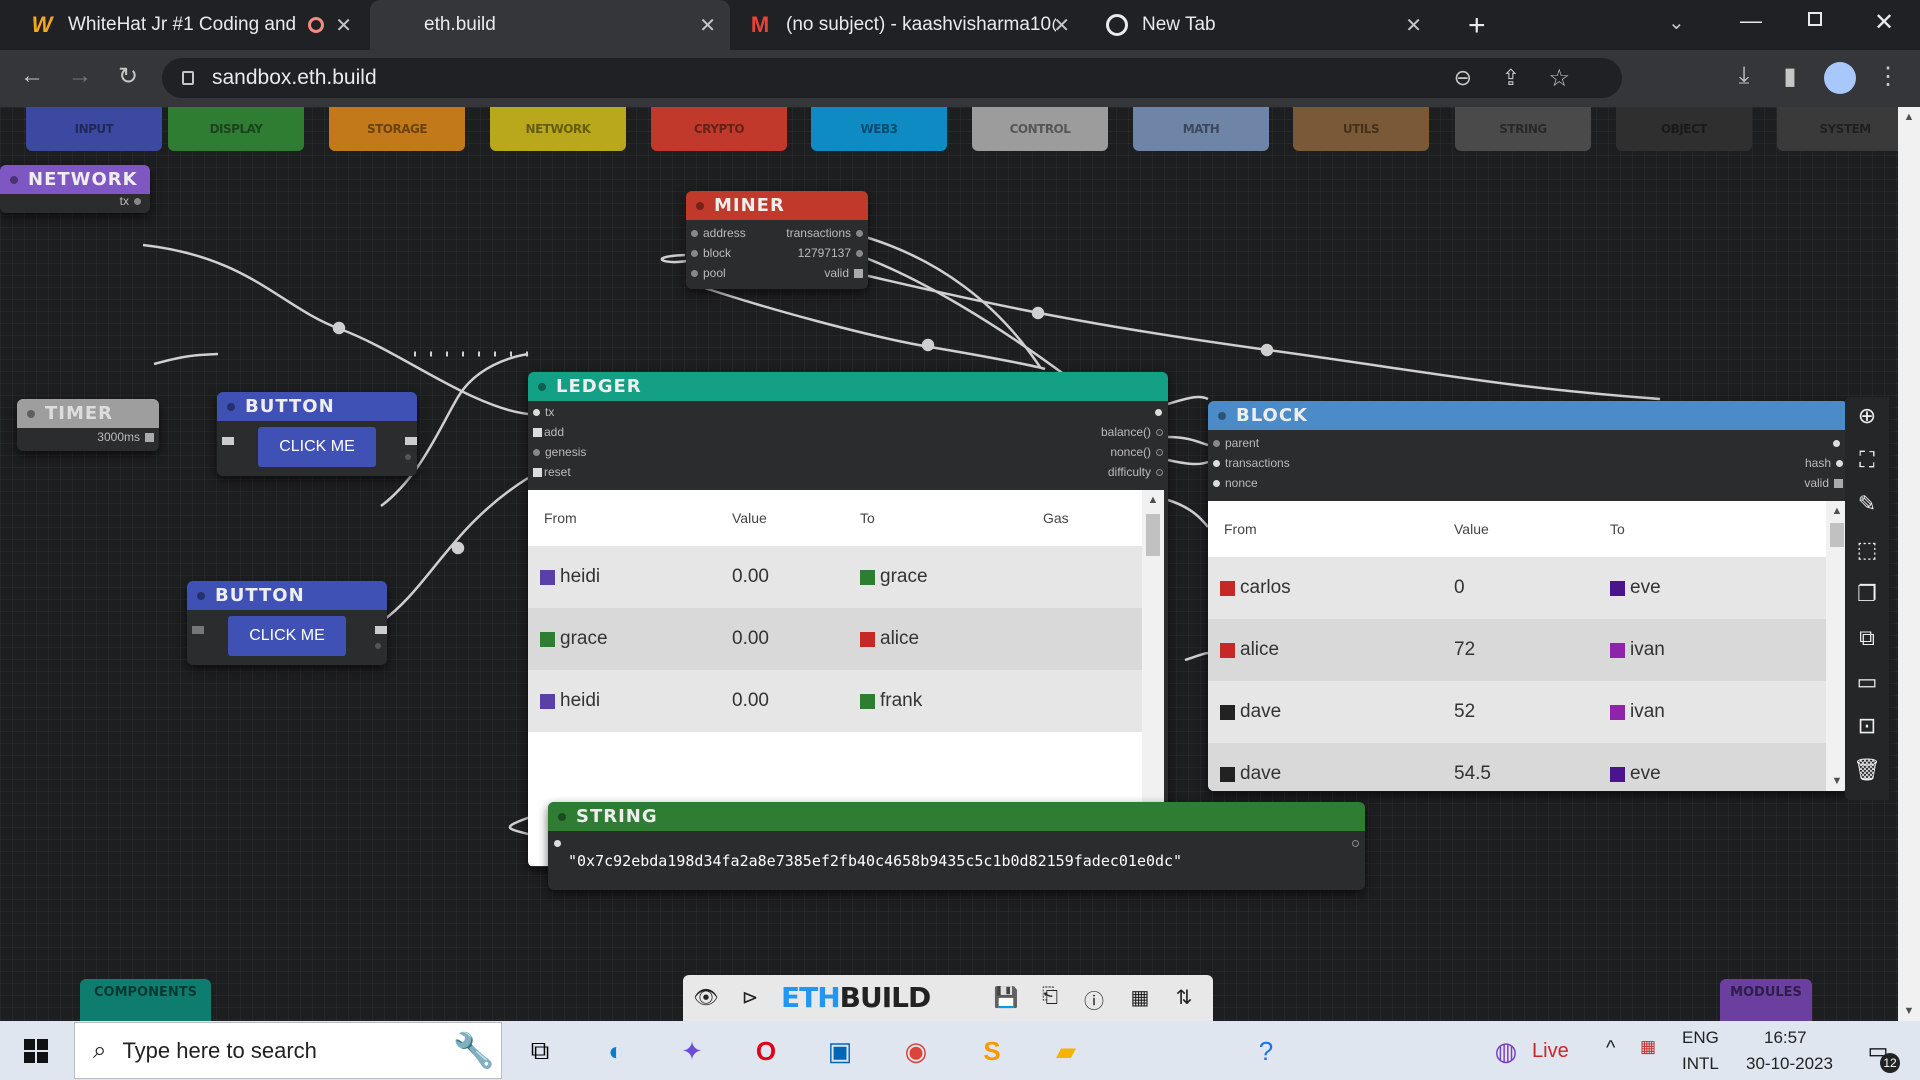 The height and width of the screenshot is (1080, 1920). What do you see at coordinates (892, 78) in the screenshot?
I see `address-bar: sandbox.eth.build ⊖ ⇪ ☆` at bounding box center [892, 78].